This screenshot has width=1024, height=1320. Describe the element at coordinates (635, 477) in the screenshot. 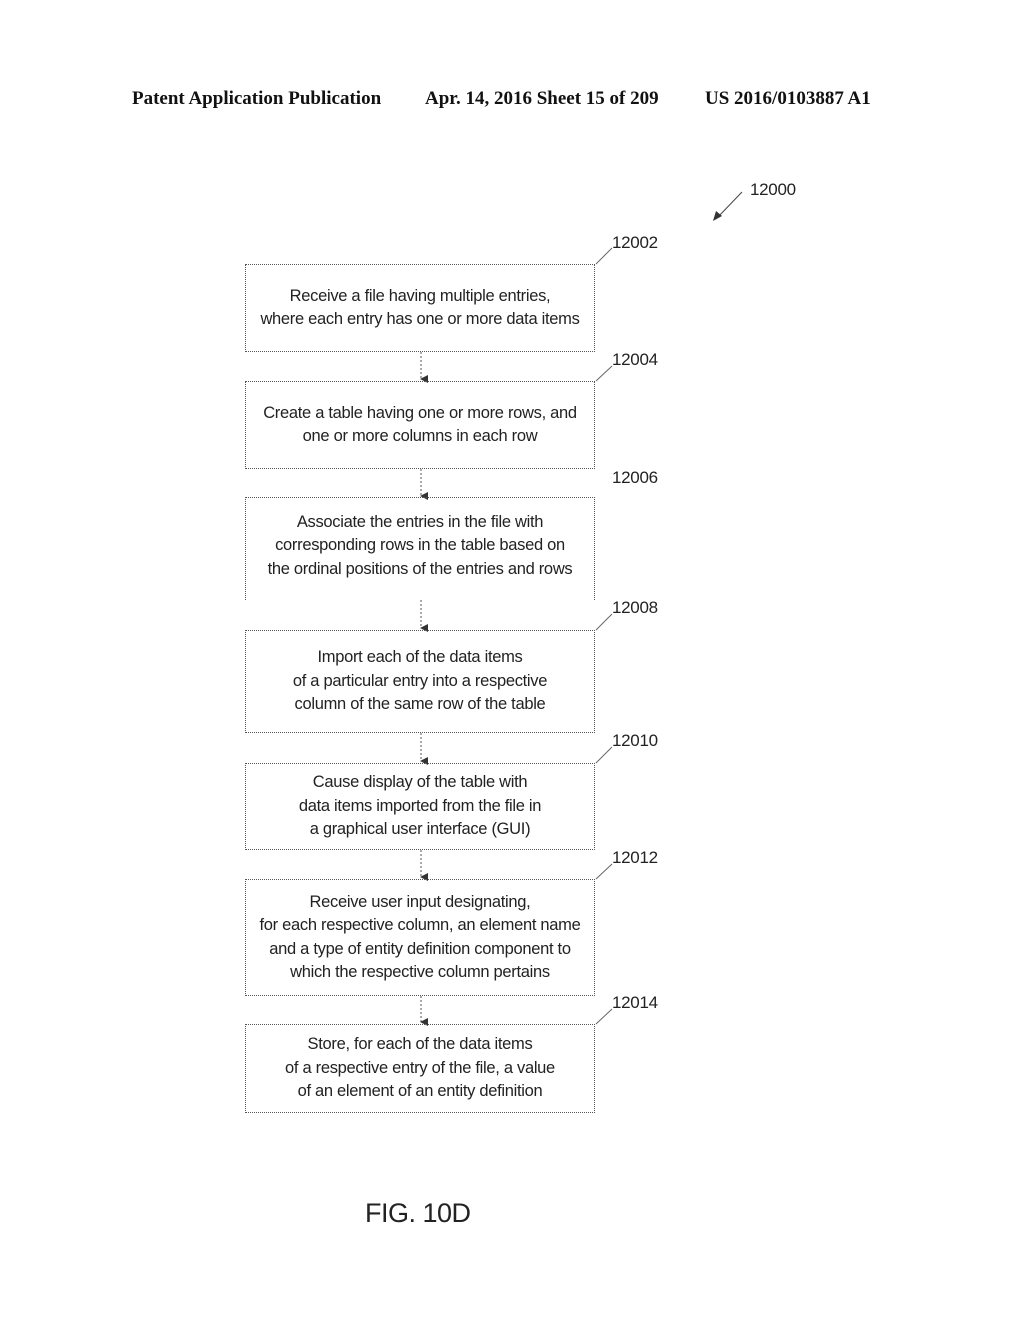

I see `step-ref-12006: 12006` at that location.